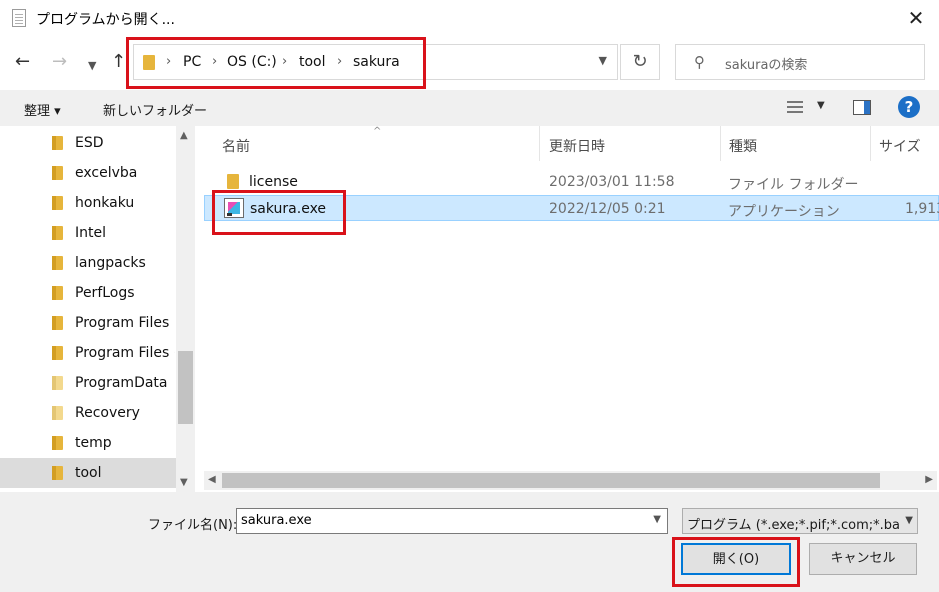 This screenshot has width=939, height=592. What do you see at coordinates (607, 209) in the screenshot?
I see `file-date: 2022/12/05 0:21` at bounding box center [607, 209].